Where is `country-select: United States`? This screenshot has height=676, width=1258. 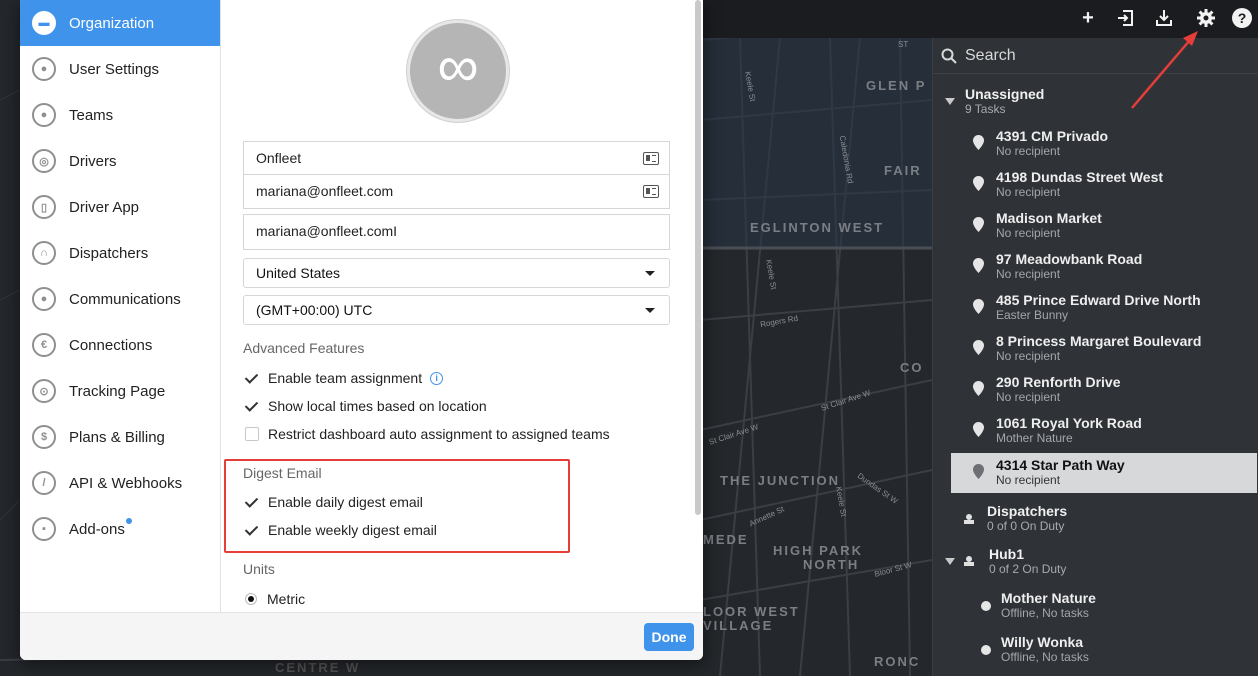
country-select: United States is located at coordinates (456, 273).